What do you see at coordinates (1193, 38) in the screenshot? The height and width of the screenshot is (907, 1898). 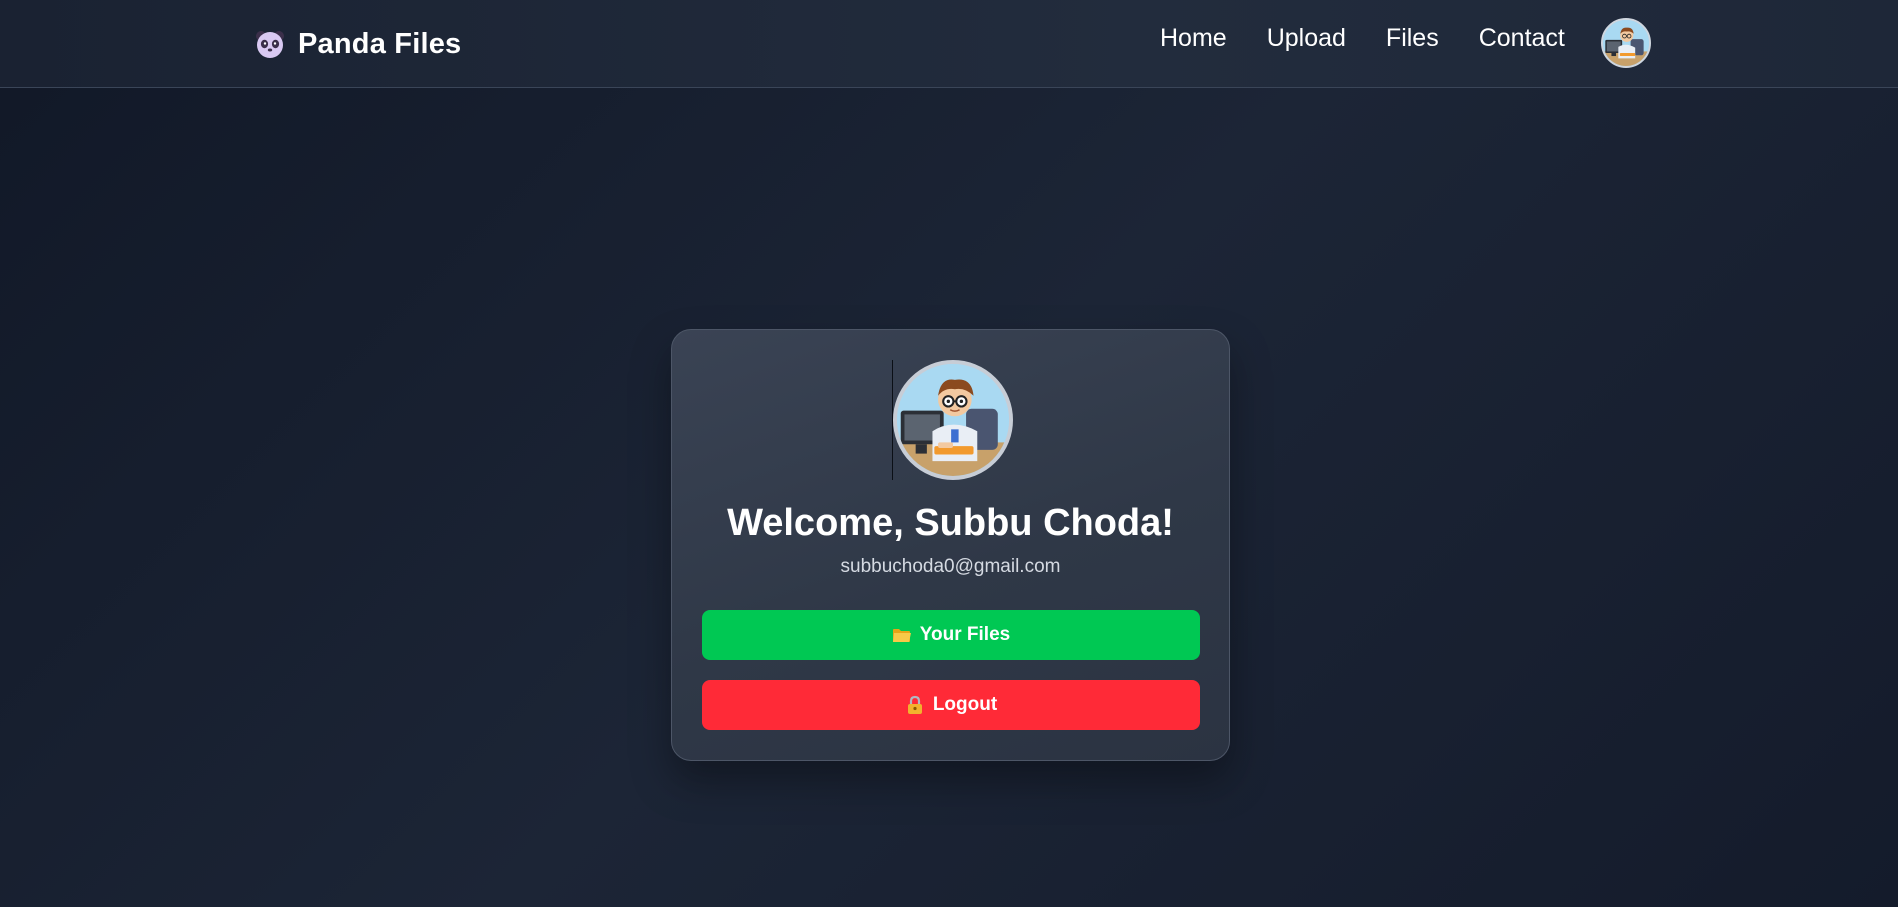 I see `nav-link-home: Home` at bounding box center [1193, 38].